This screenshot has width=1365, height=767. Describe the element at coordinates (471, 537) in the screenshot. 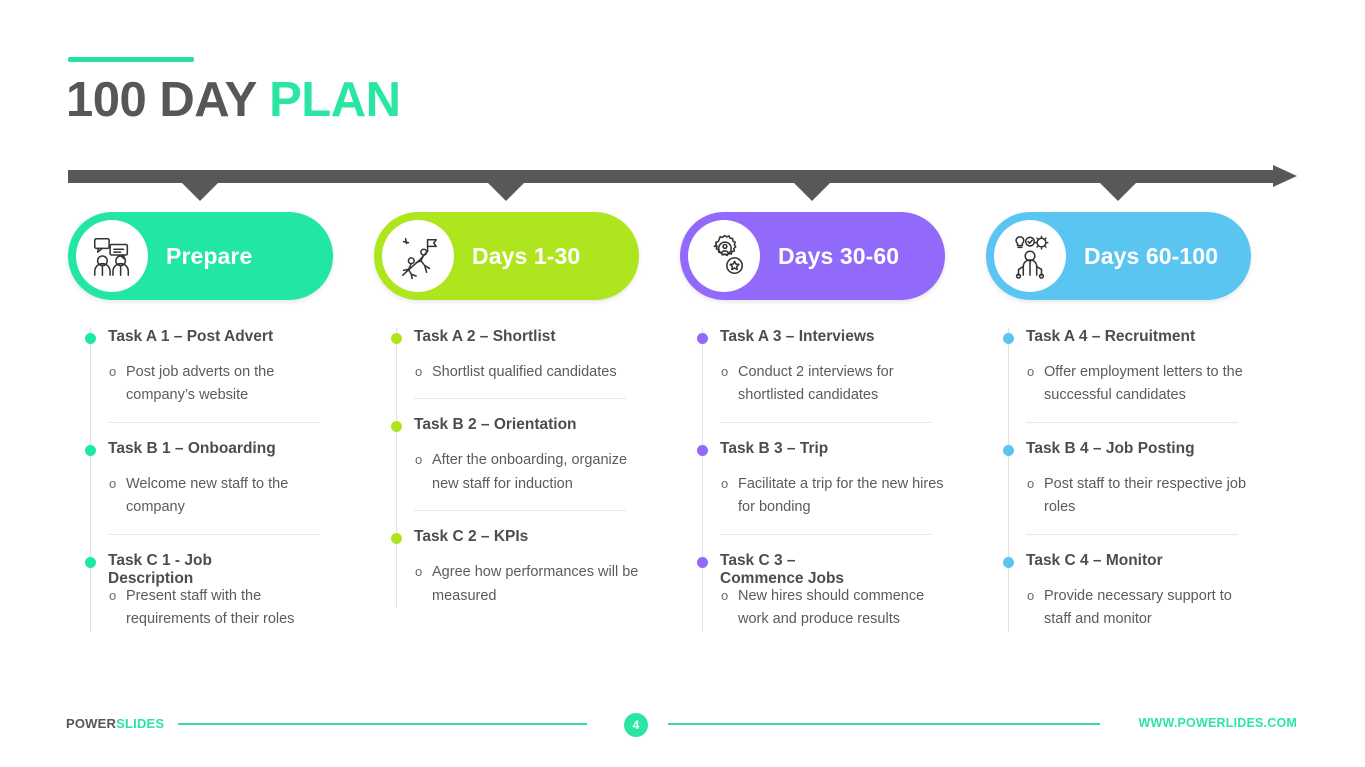

I see `task-heading-text: Task C 2 – KPIs` at that location.